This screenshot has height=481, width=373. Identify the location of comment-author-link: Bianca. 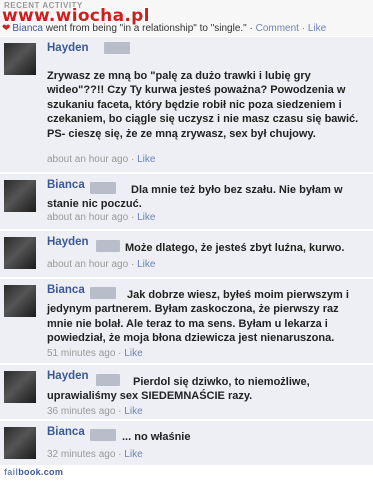
(66, 432).